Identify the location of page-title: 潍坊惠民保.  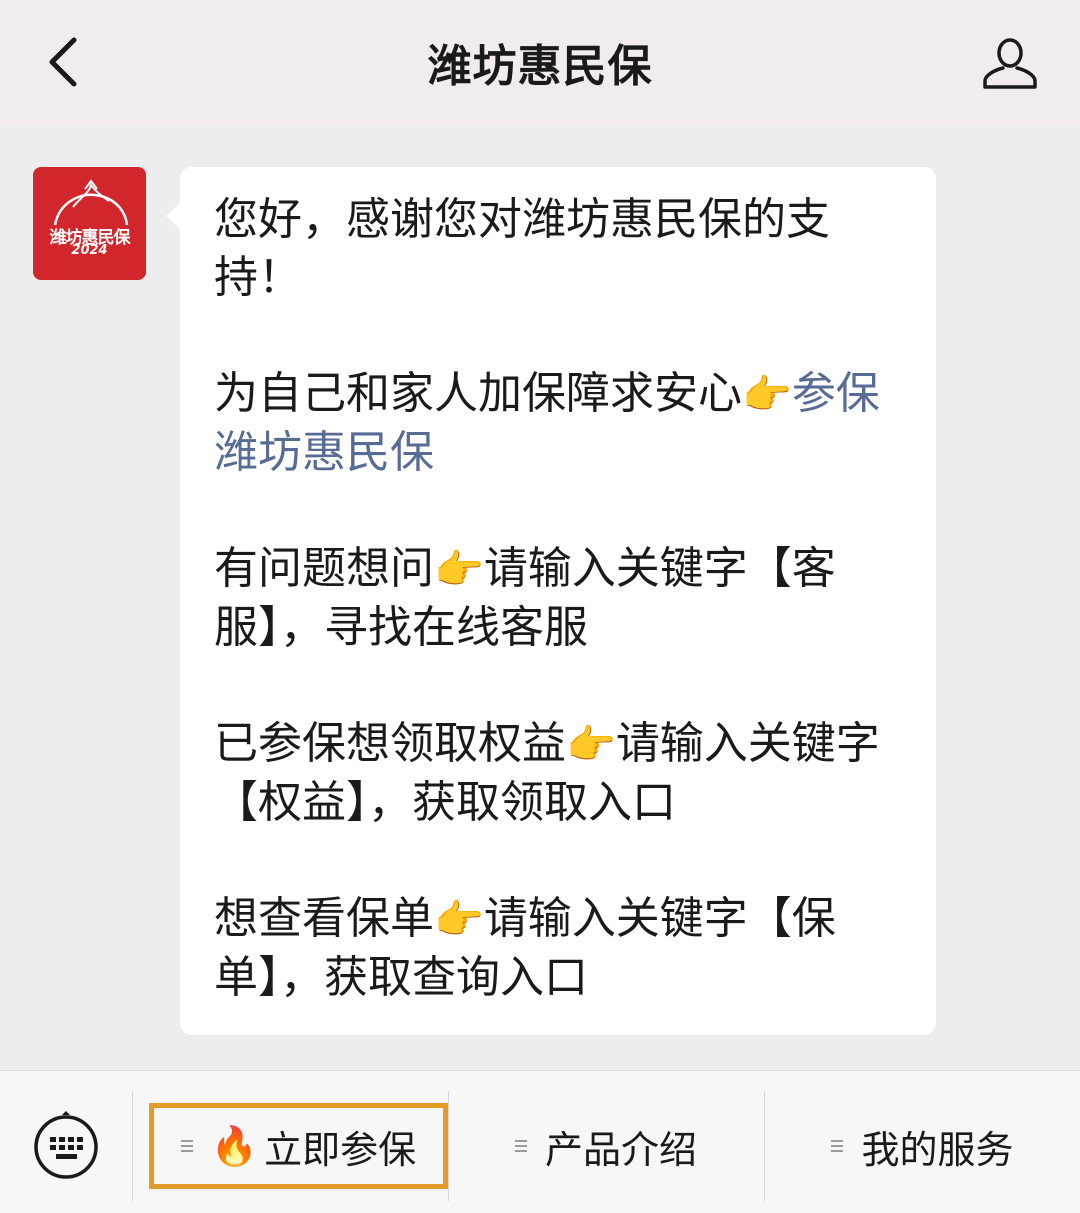
(540, 66).